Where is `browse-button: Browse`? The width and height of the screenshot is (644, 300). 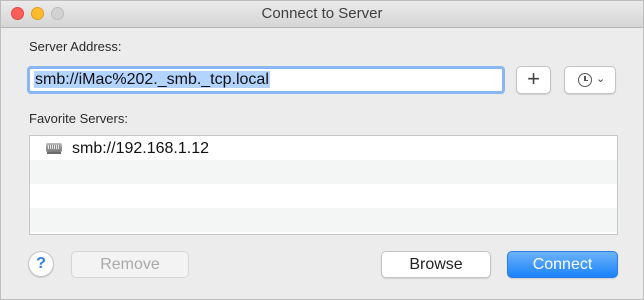
browse-button: Browse is located at coordinates (436, 264).